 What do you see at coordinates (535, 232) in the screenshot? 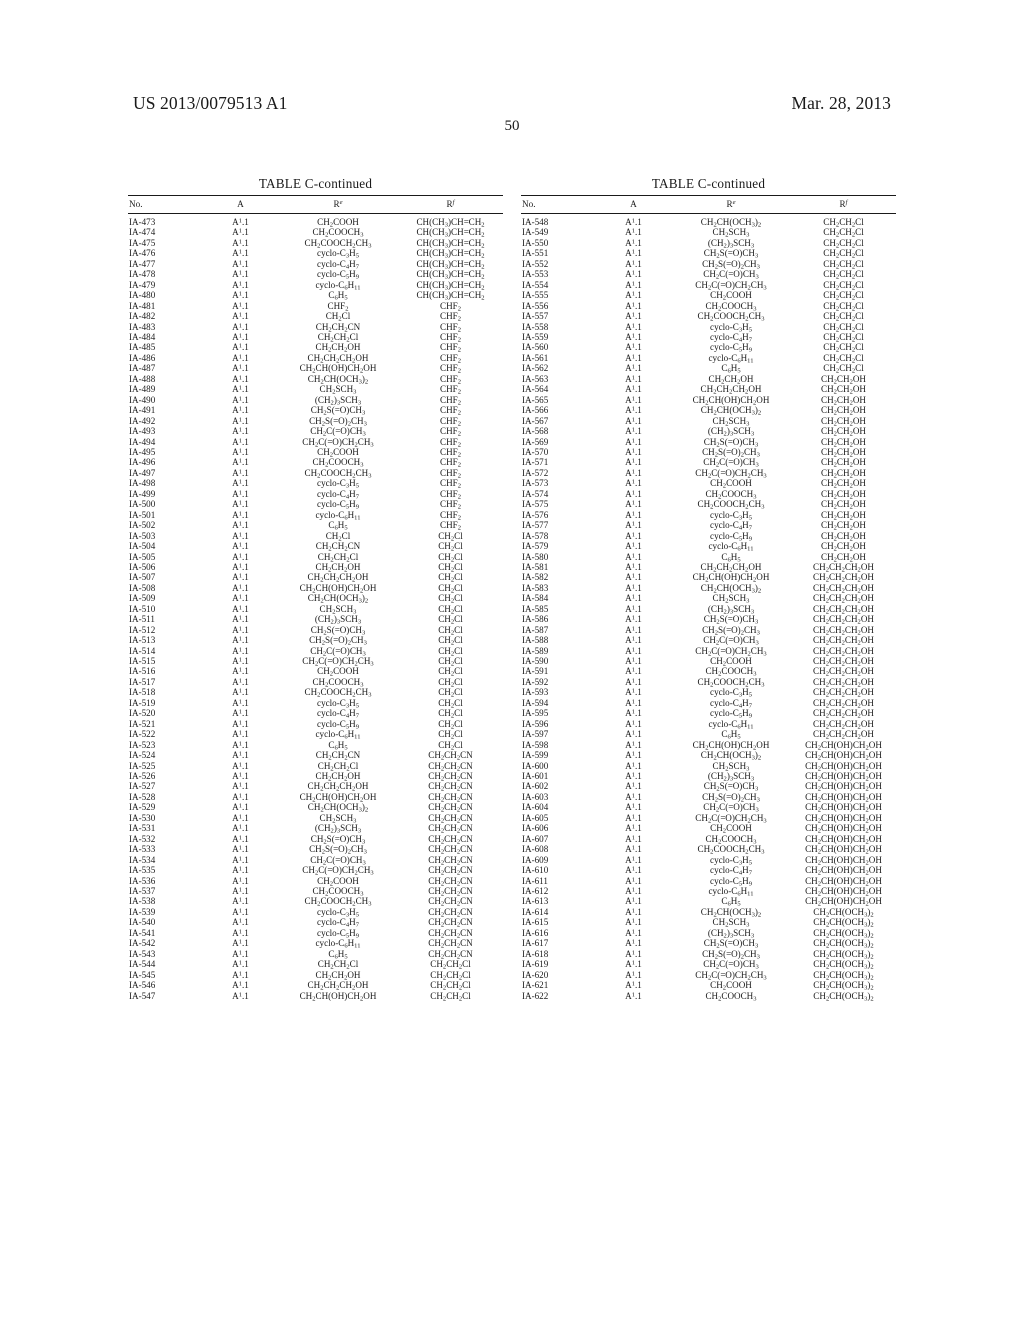
I see `cell-compound-no: IA-549` at bounding box center [535, 232].